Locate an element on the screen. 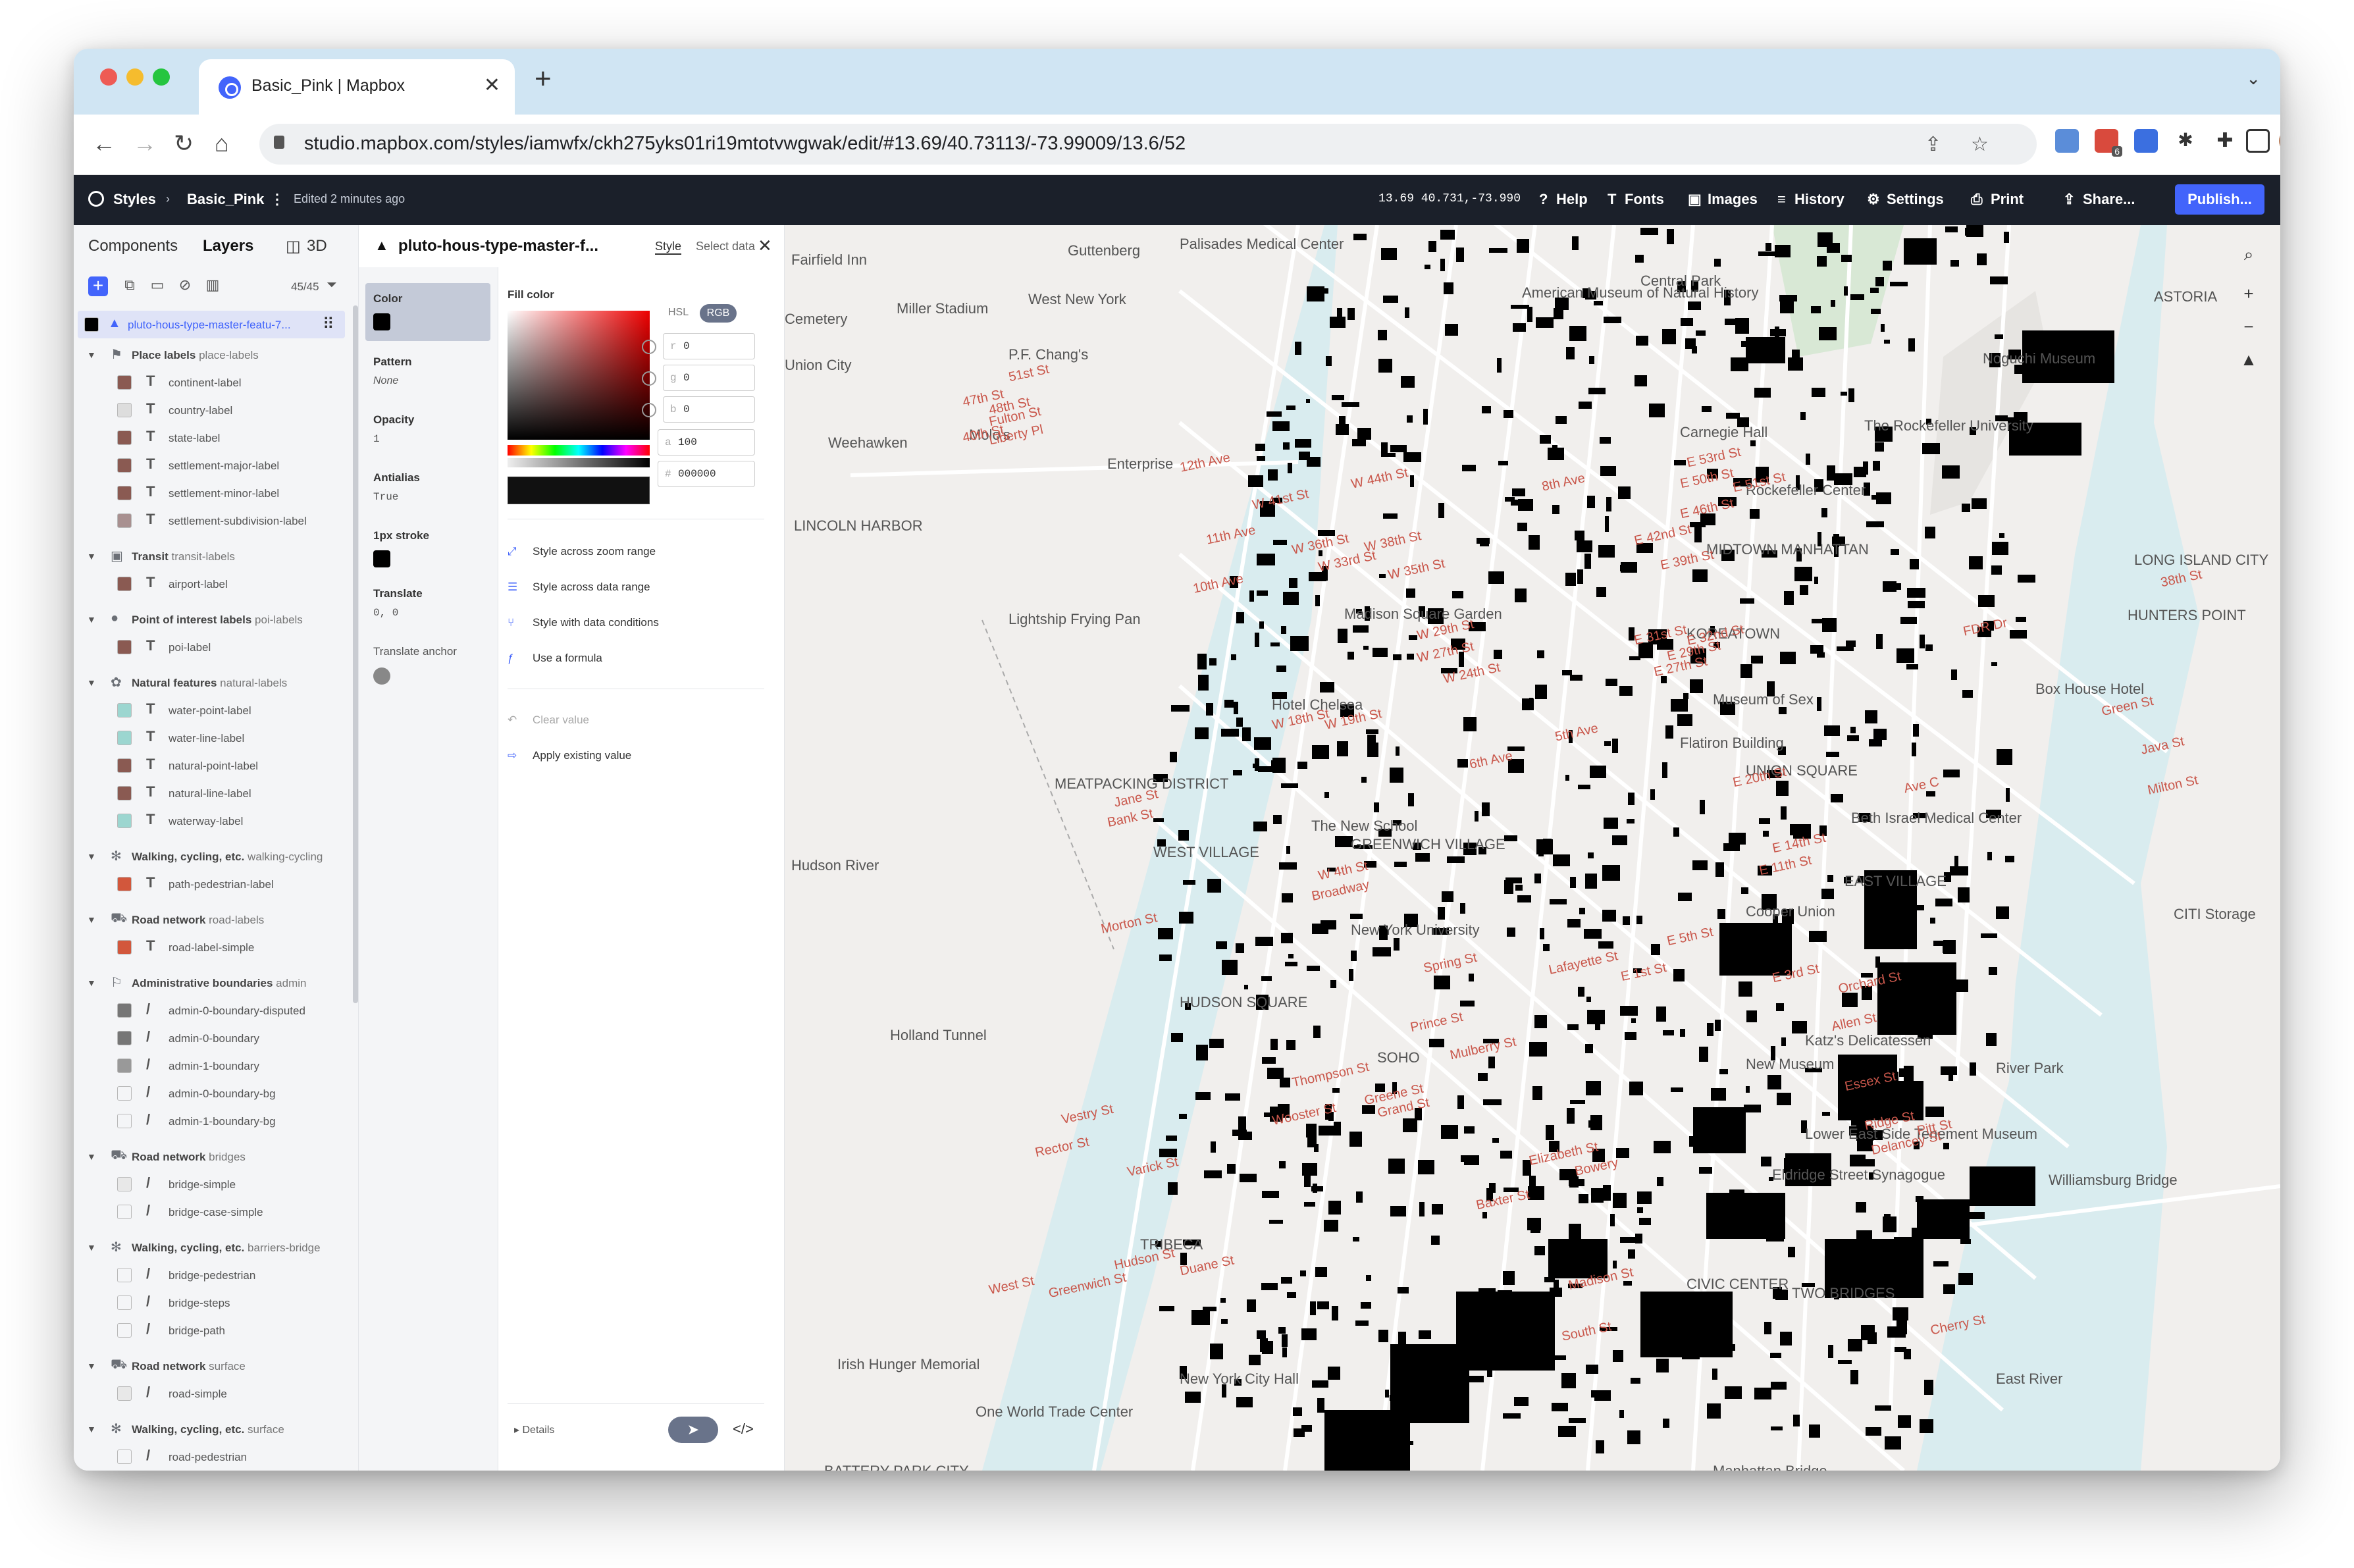 The width and height of the screenshot is (2354, 1568). layer-row: / bridge-pedestrian is located at coordinates (213, 1275).